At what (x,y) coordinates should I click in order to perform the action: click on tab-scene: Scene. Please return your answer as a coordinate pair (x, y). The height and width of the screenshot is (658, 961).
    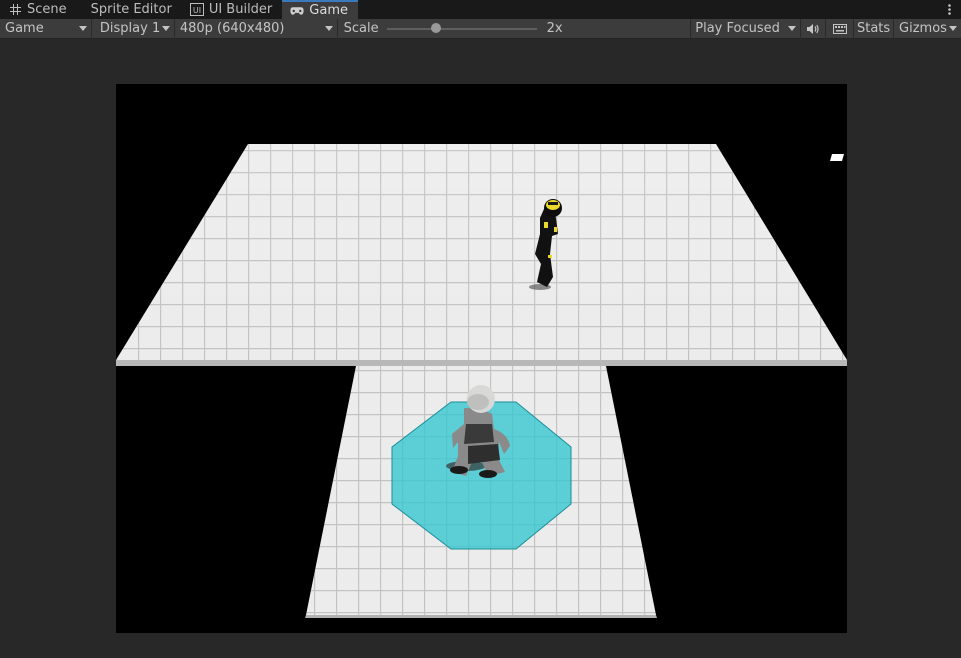
    Looking at the image, I should click on (38, 9).